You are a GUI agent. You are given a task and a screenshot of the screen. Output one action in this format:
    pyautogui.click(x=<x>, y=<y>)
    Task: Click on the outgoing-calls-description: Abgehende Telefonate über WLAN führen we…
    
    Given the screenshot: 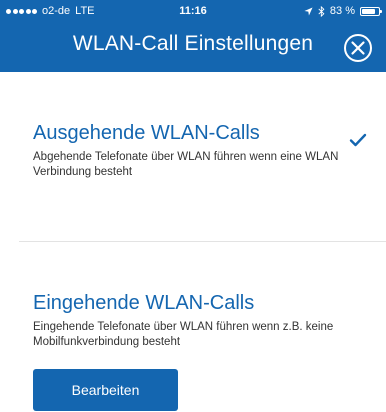 What is the action you would take?
    pyautogui.click(x=186, y=164)
    